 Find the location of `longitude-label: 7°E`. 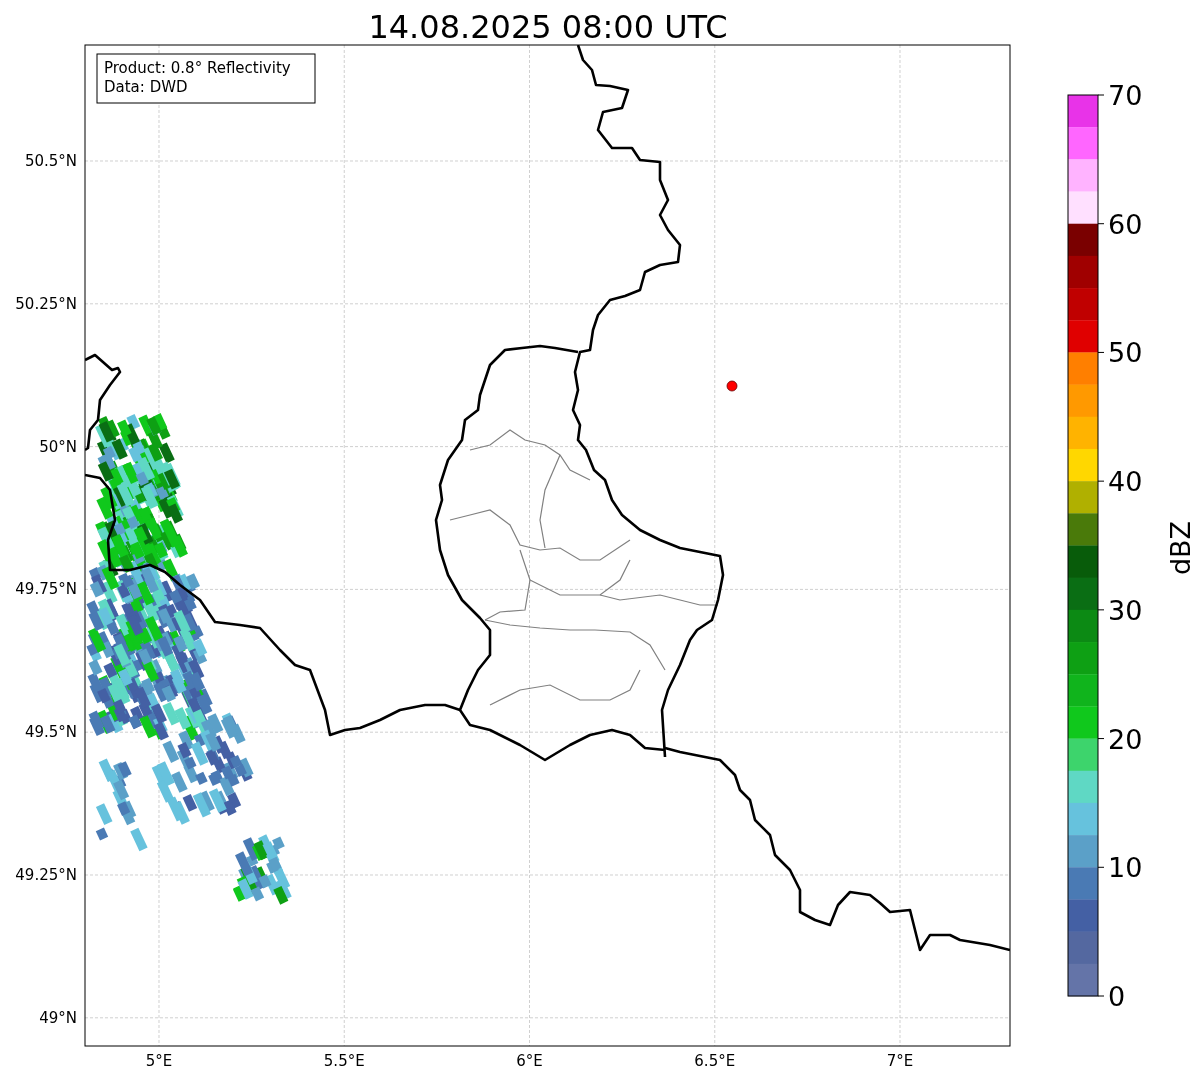

longitude-label: 7°E is located at coordinates (900, 1061).